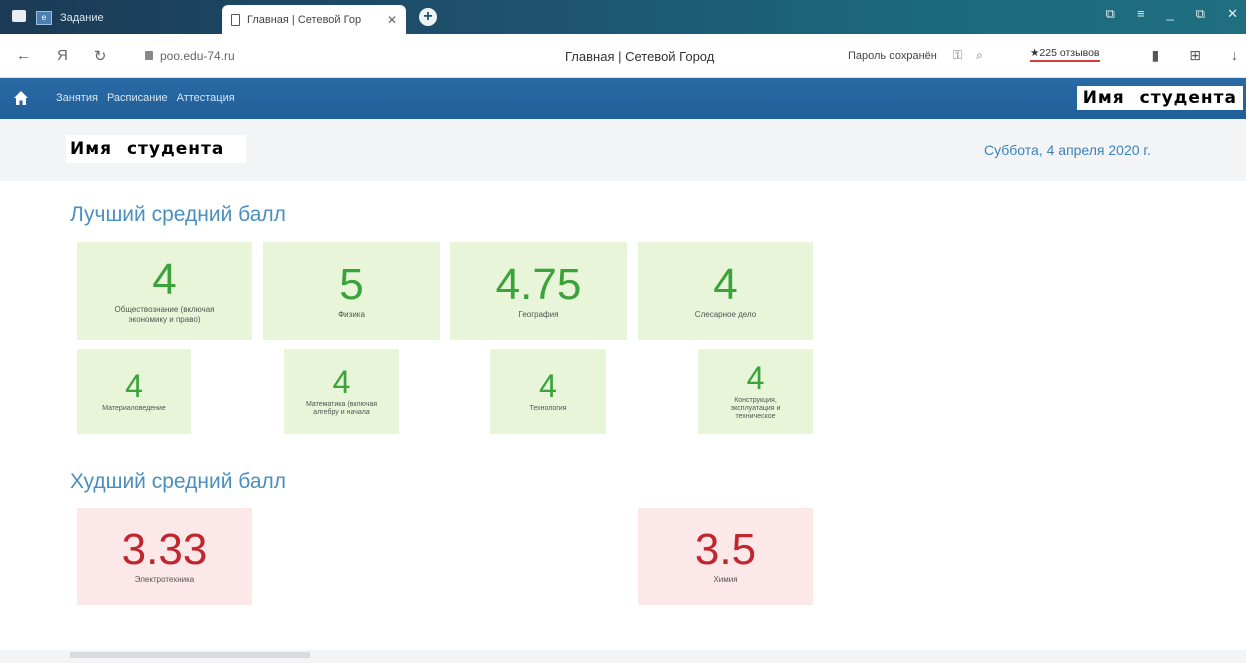 The image size is (1246, 663). Describe the element at coordinates (1065, 54) in the screenshot. I see `reviews-badge: ★225 отзывов` at that location.